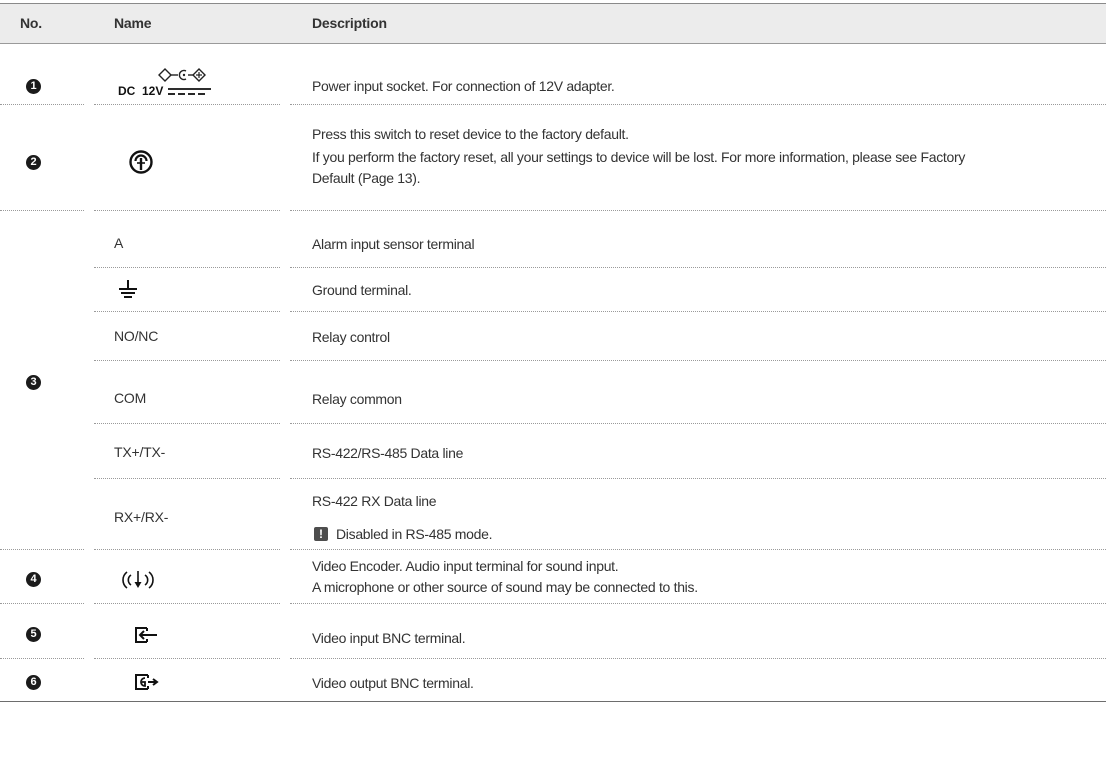 This screenshot has width=1114, height=757. What do you see at coordinates (33, 634) in the screenshot?
I see `row-number-5: 5` at bounding box center [33, 634].